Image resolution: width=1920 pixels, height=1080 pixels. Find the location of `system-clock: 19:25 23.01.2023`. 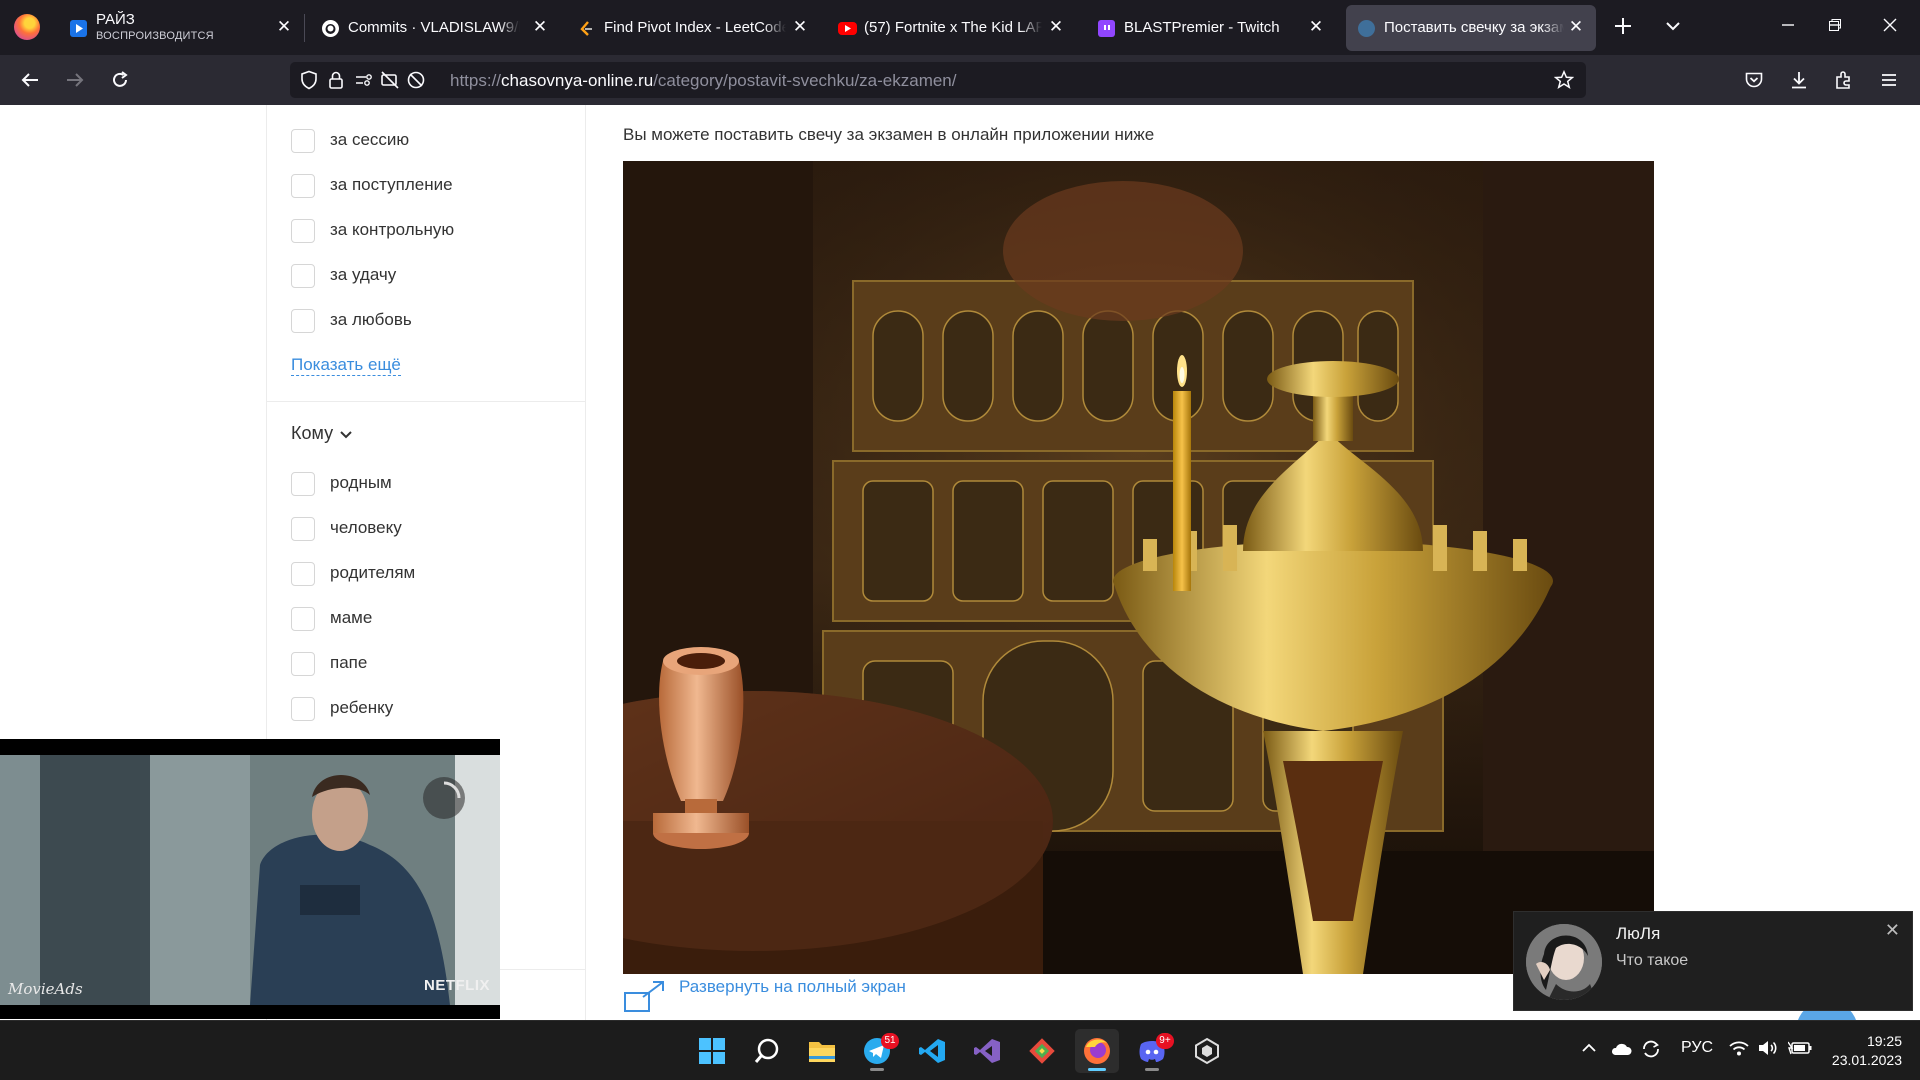

system-clock: 19:25 23.01.2023 is located at coordinates (1865, 1051).